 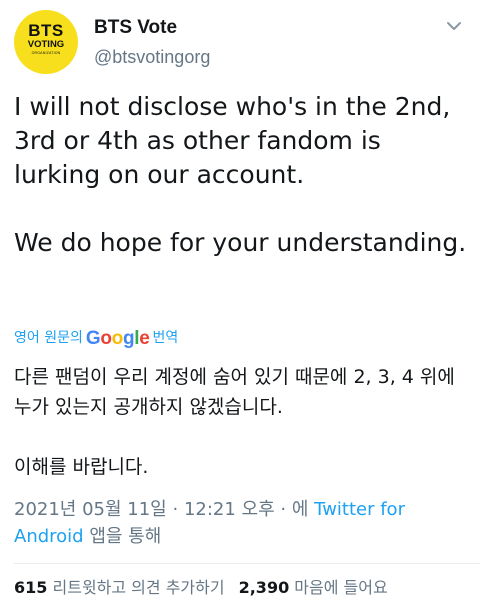 I want to click on divider, so click(x=247, y=563).